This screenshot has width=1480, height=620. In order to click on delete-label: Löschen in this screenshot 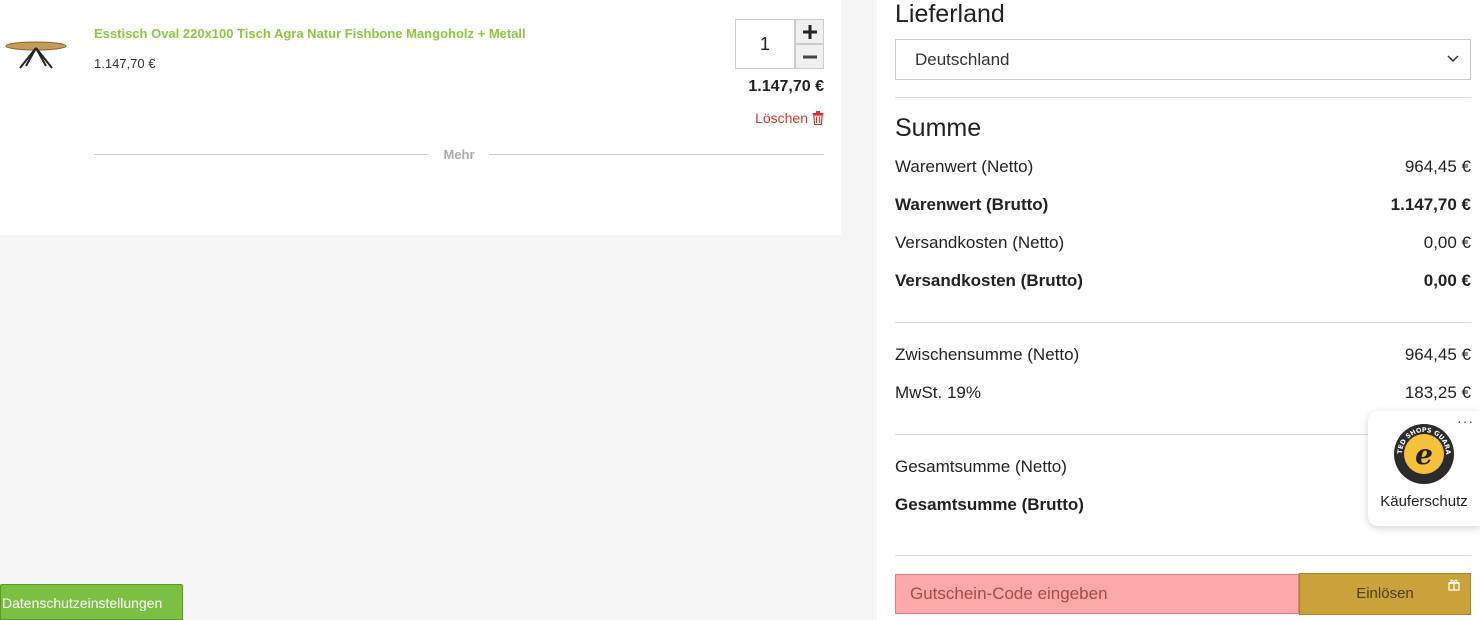, I will do `click(781, 118)`.